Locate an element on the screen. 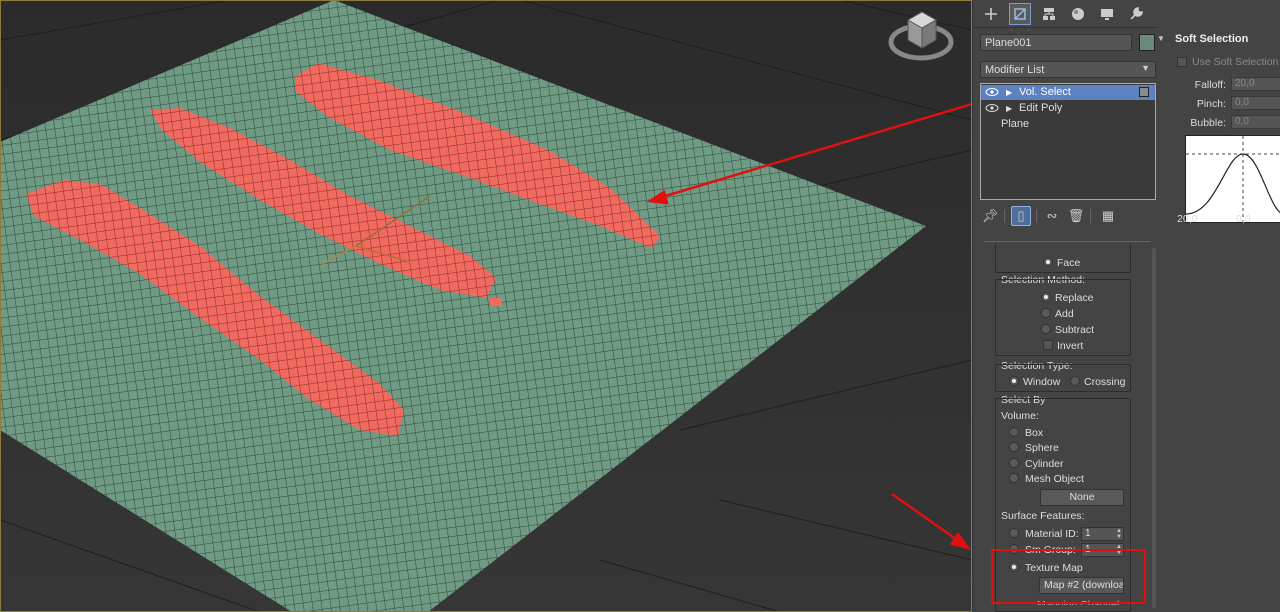  selected-faces-fragment is located at coordinates (496, 302).